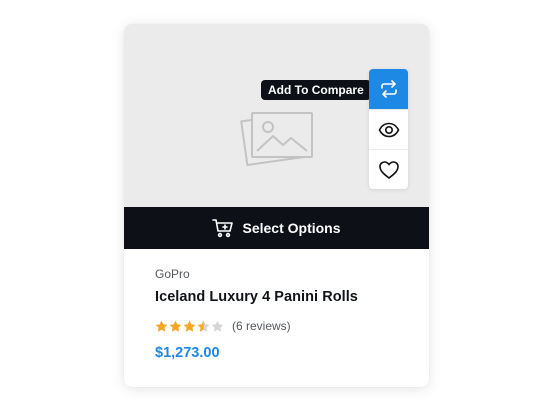  I want to click on add-to-compare-button, so click(388, 89).